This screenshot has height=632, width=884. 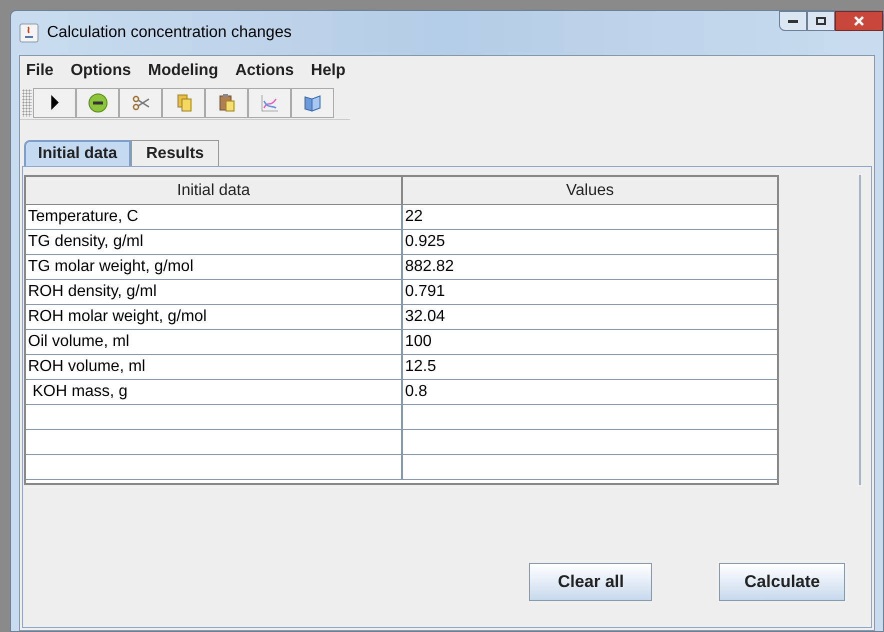 What do you see at coordinates (214, 317) in the screenshot?
I see `table-cell: ROH molar weight, g/mol` at bounding box center [214, 317].